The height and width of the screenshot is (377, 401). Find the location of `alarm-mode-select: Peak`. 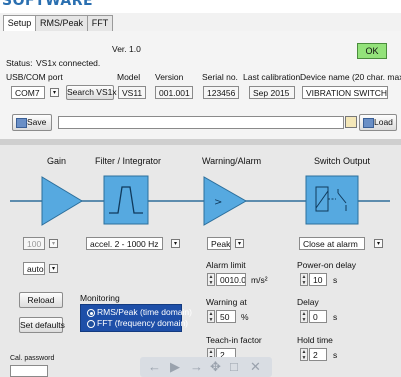

alarm-mode-select: Peak is located at coordinates (219, 243).